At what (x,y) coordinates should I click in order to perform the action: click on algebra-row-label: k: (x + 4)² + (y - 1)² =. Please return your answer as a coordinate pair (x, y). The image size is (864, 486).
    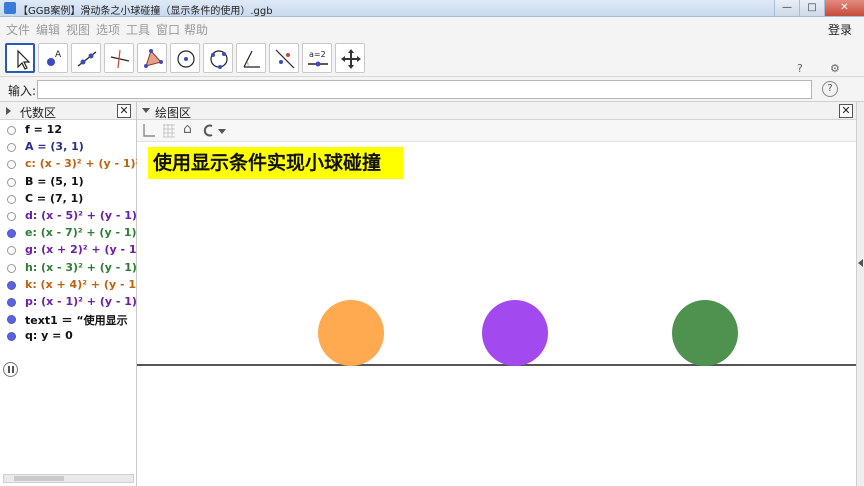
    Looking at the image, I should click on (81, 284).